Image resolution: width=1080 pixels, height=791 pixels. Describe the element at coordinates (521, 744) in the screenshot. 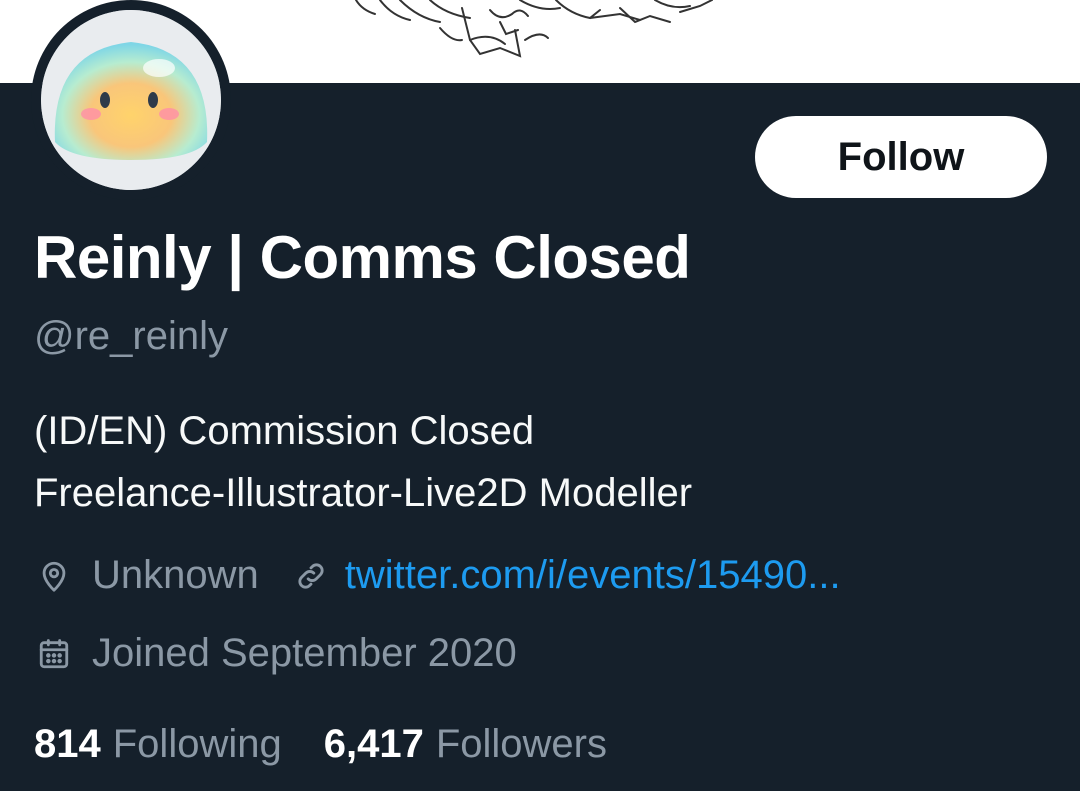

I see `followers-label: Followers` at that location.